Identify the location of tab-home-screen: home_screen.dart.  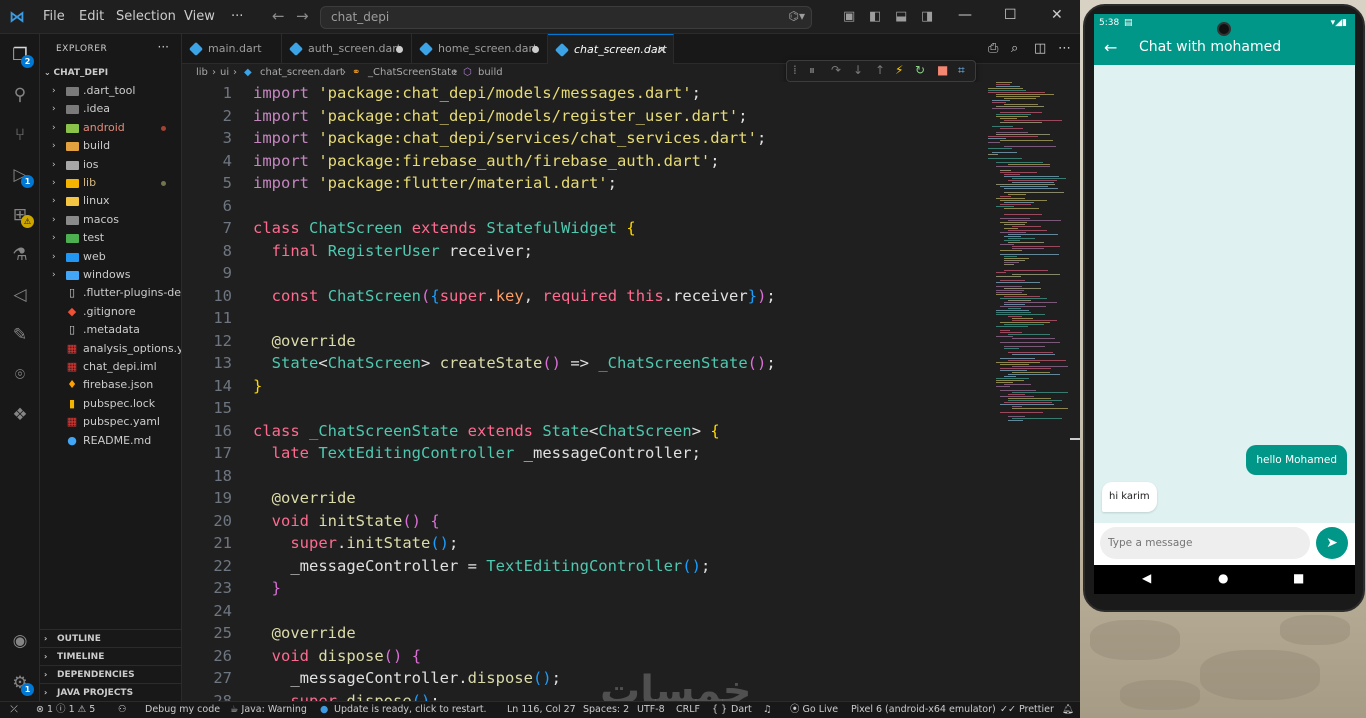
(480, 49).